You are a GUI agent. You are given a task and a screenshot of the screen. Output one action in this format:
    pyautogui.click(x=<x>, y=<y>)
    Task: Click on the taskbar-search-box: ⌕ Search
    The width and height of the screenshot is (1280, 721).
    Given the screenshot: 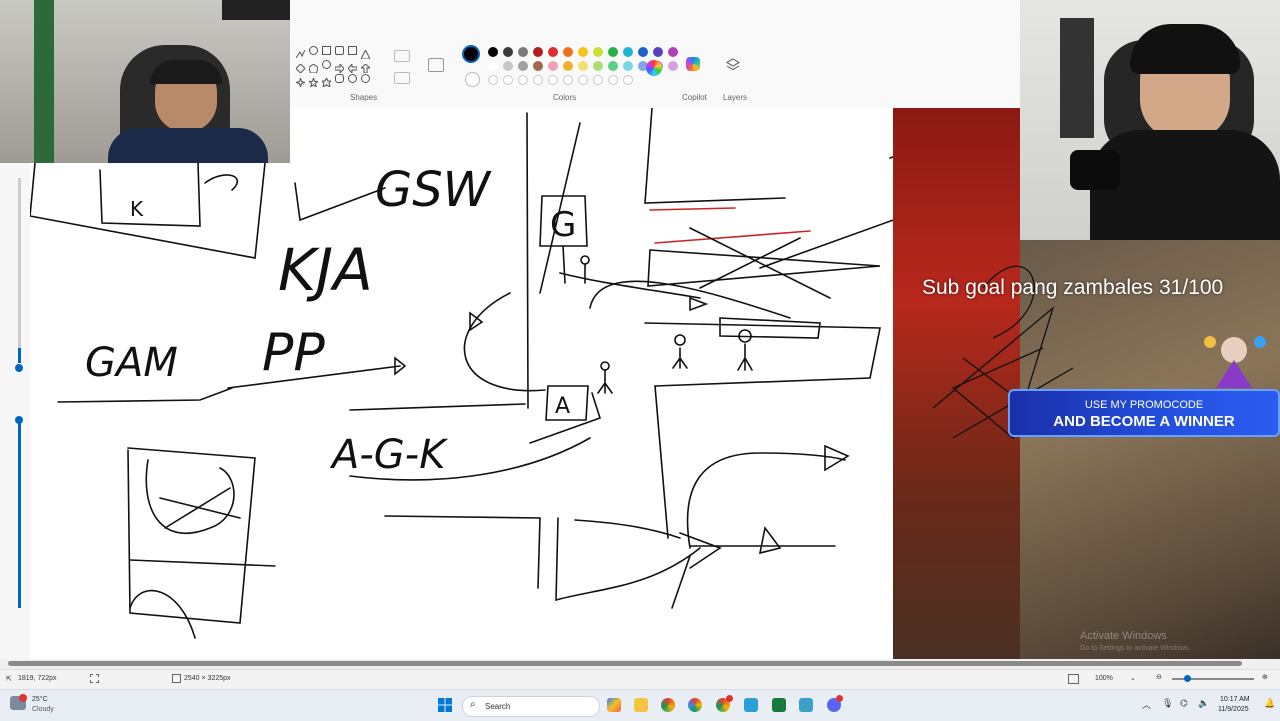 What is the action you would take?
    pyautogui.click(x=531, y=706)
    